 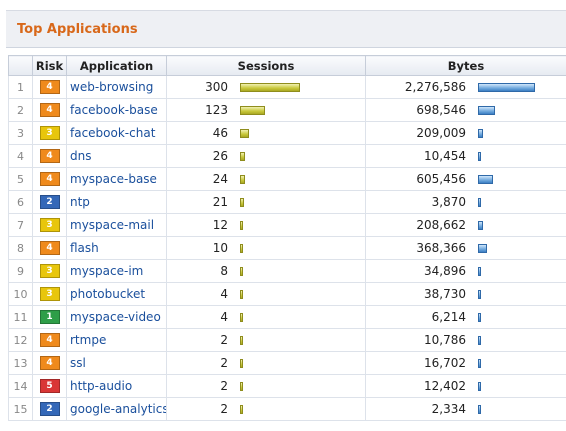 I want to click on risk-badge: 1, so click(x=49, y=317).